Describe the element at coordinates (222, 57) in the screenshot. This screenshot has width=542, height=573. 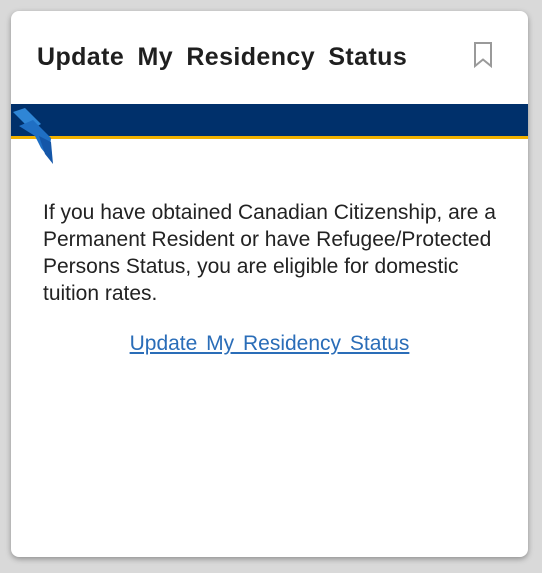
I see `card-title: Update My Residency Status` at that location.